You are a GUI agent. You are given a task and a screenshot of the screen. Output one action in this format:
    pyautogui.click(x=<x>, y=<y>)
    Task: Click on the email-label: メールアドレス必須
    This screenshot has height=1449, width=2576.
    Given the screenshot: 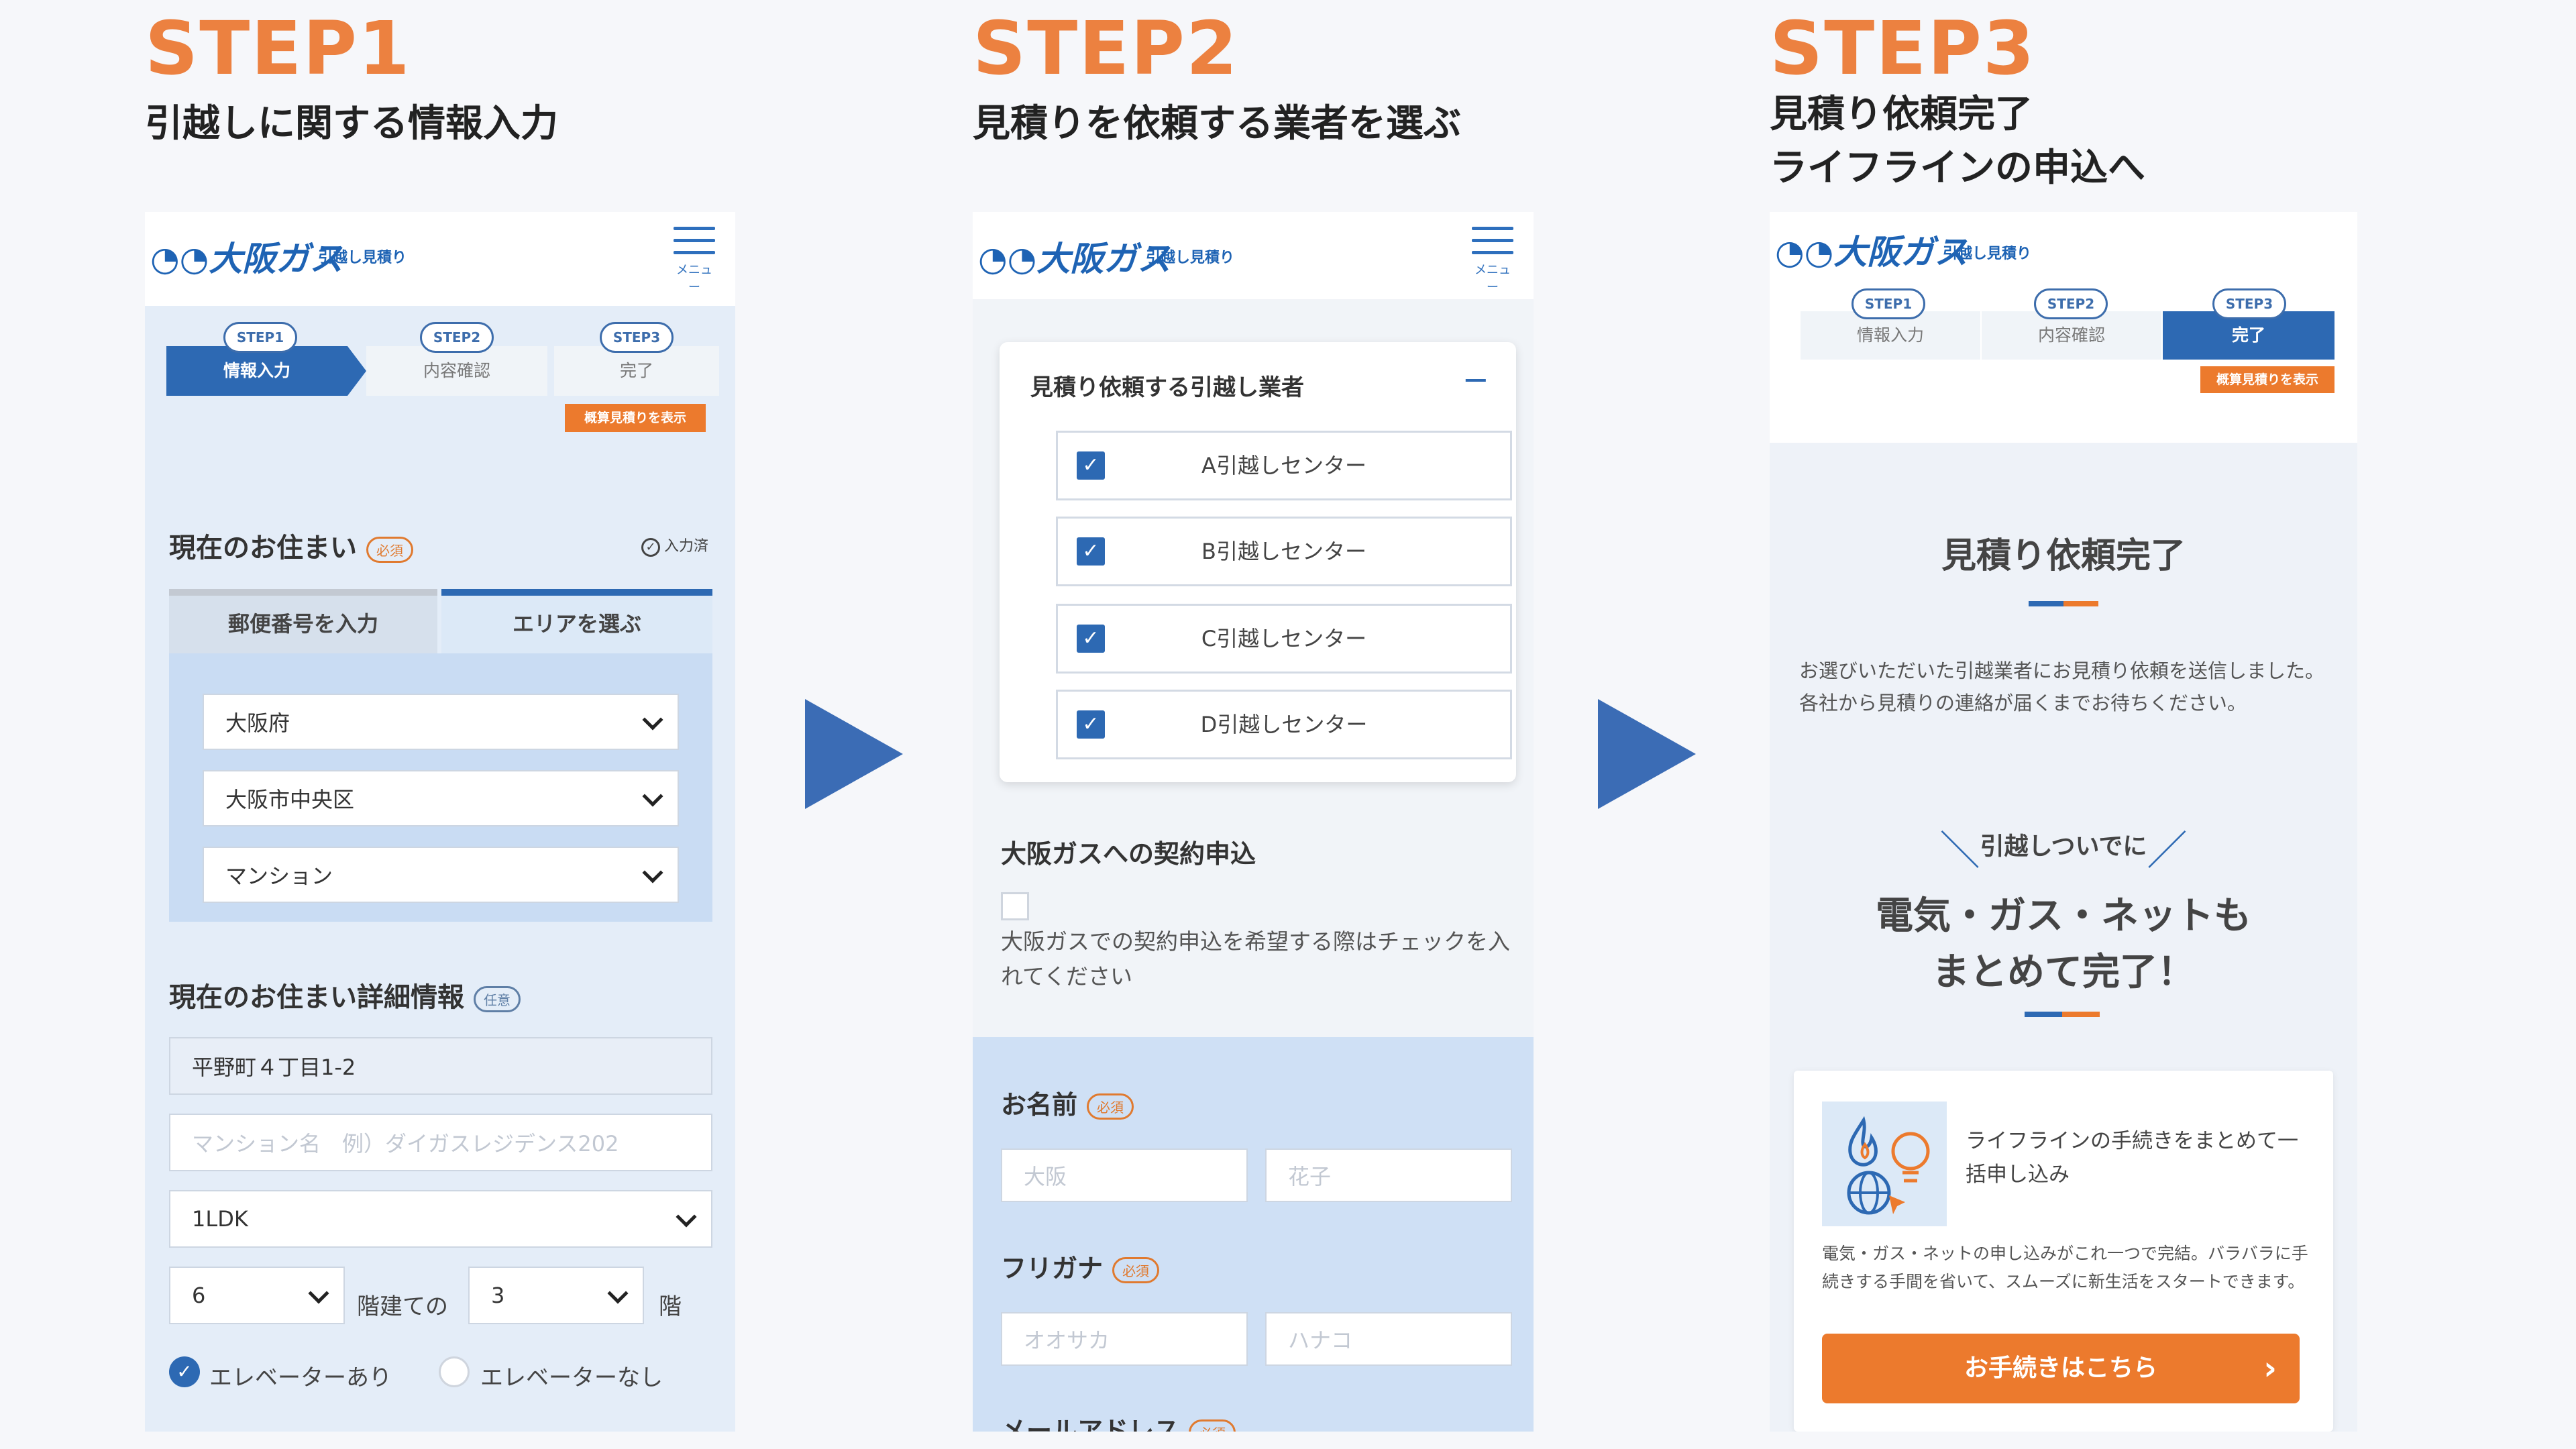 What is the action you would take?
    pyautogui.click(x=1118, y=1421)
    